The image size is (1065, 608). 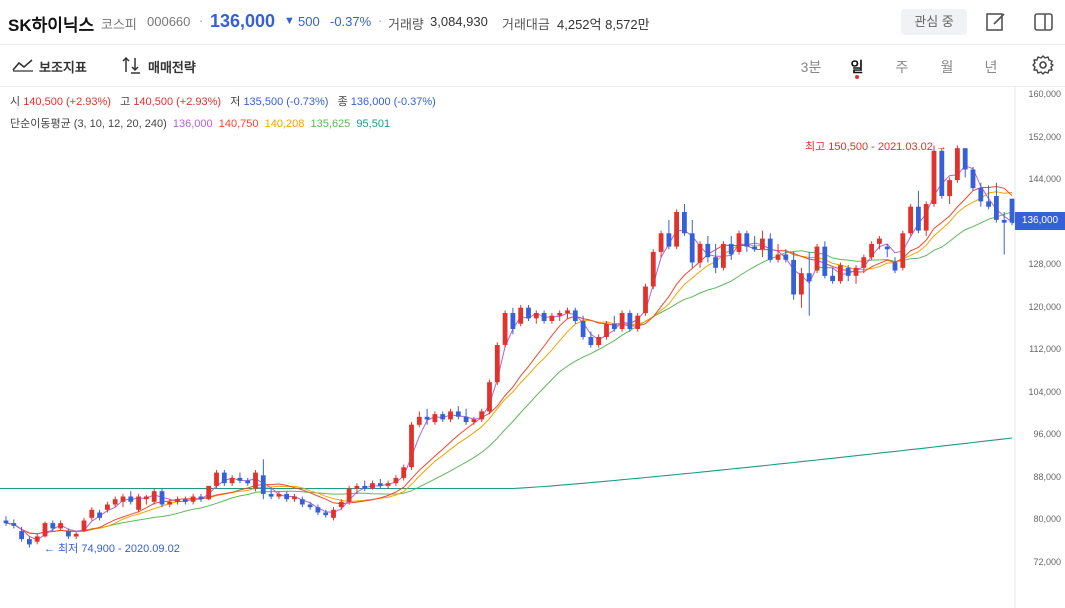 What do you see at coordinates (811, 67) in the screenshot?
I see `period-3min-tab: 3분` at bounding box center [811, 67].